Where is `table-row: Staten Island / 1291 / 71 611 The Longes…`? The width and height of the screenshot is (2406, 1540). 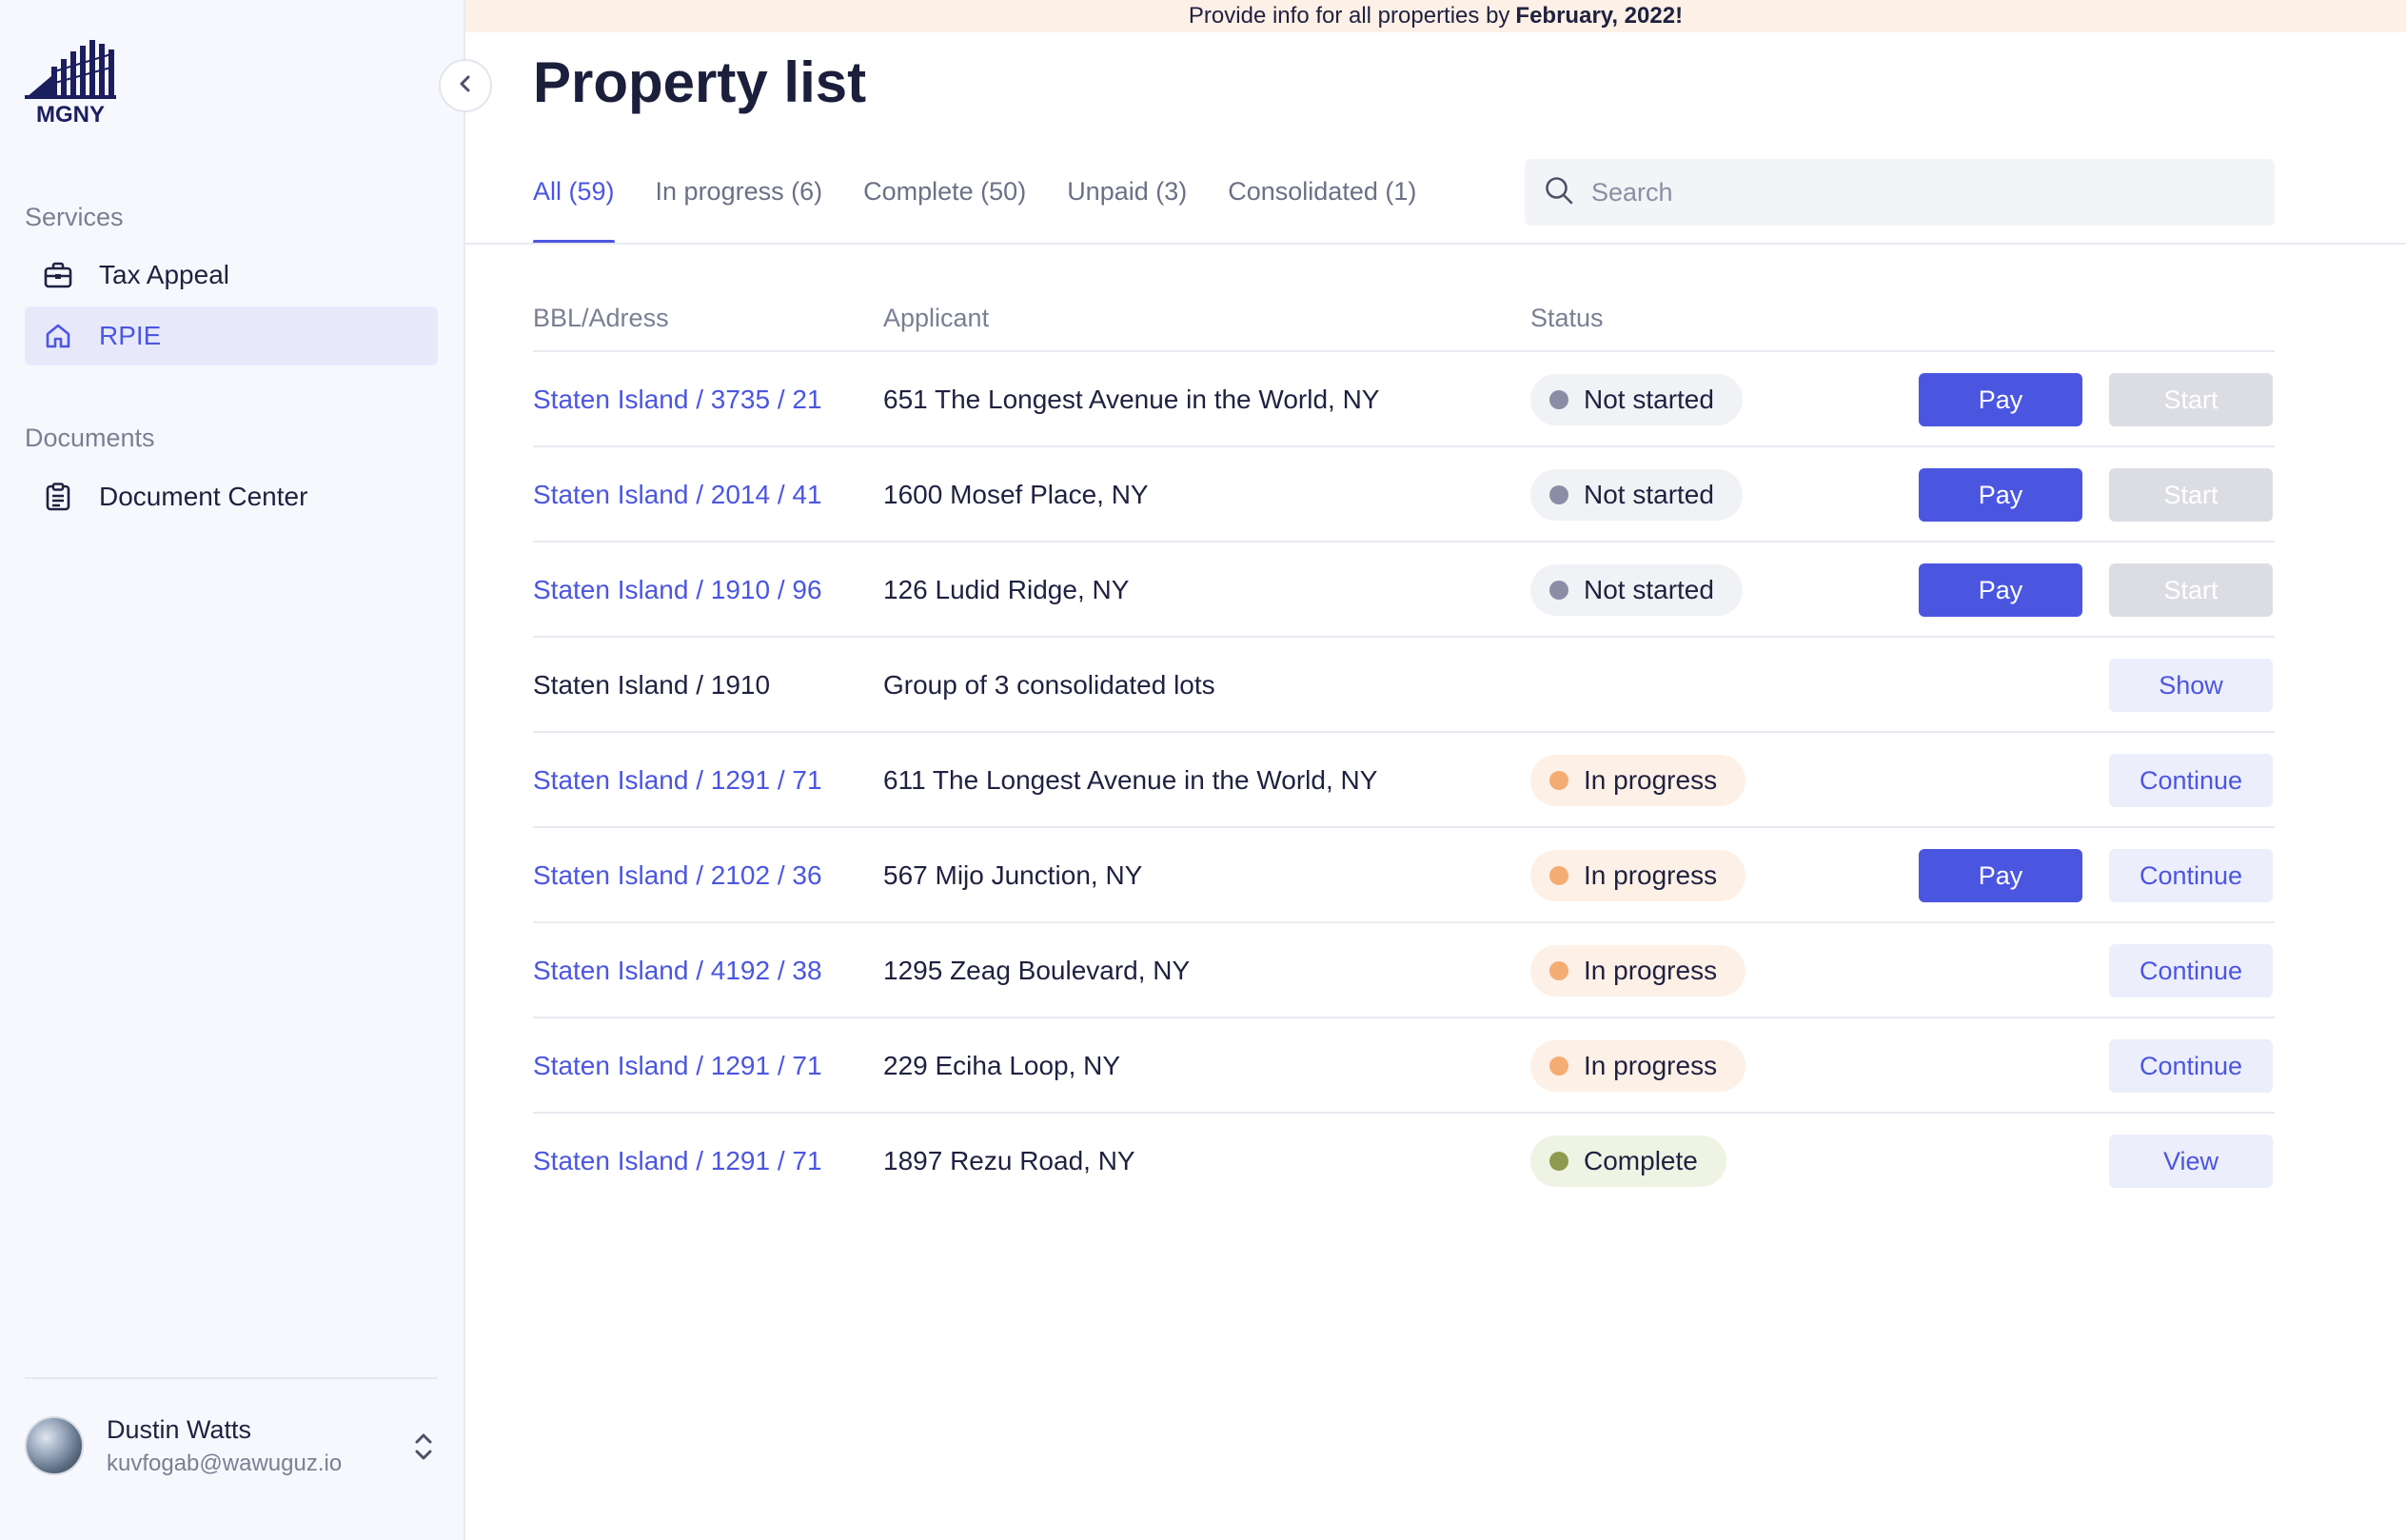 table-row: Staten Island / 1291 / 71 611 The Longes… is located at coordinates (1404, 780).